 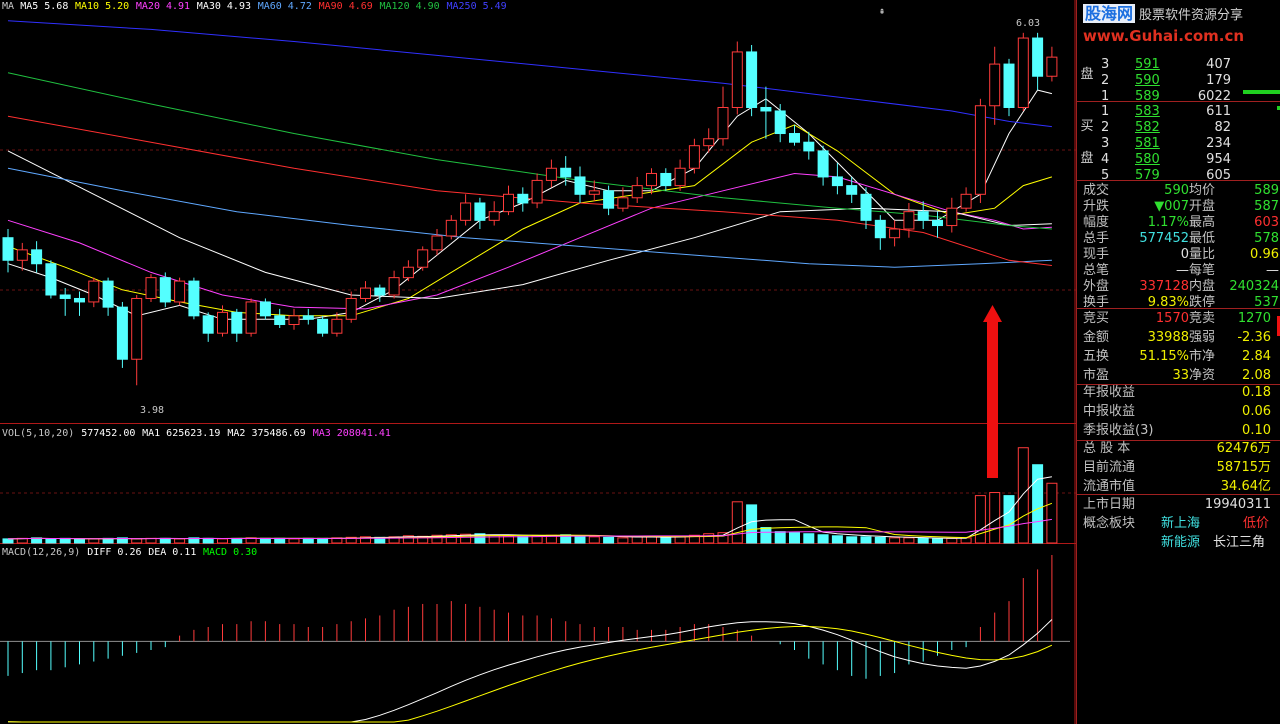 I want to click on concept-row-2: 新能源 长江三角, so click(x=1178, y=542).